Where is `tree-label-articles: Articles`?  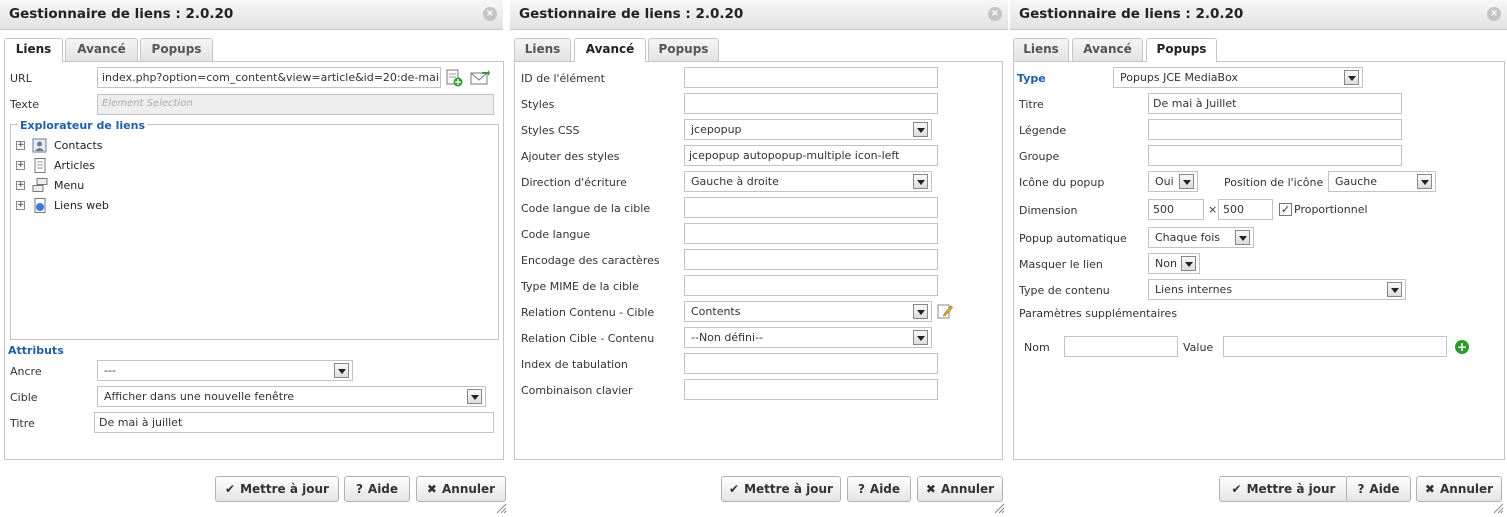 tree-label-articles: Articles is located at coordinates (75, 165).